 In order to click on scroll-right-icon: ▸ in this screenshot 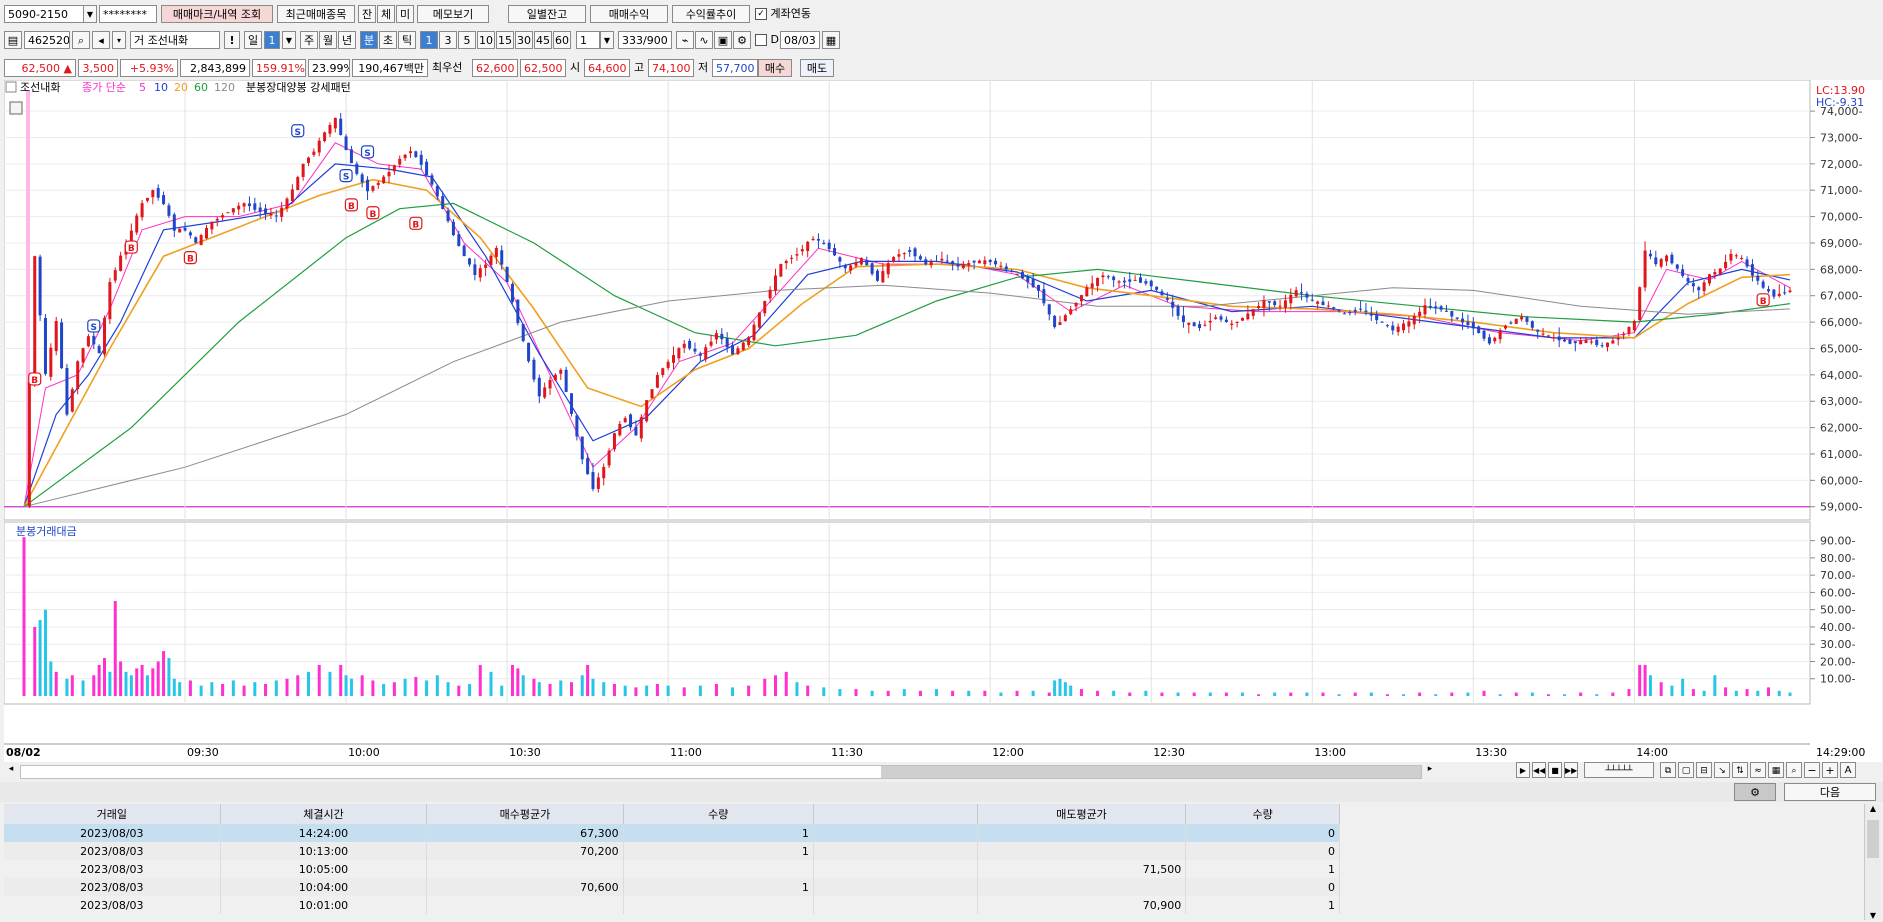, I will do `click(1430, 771)`.